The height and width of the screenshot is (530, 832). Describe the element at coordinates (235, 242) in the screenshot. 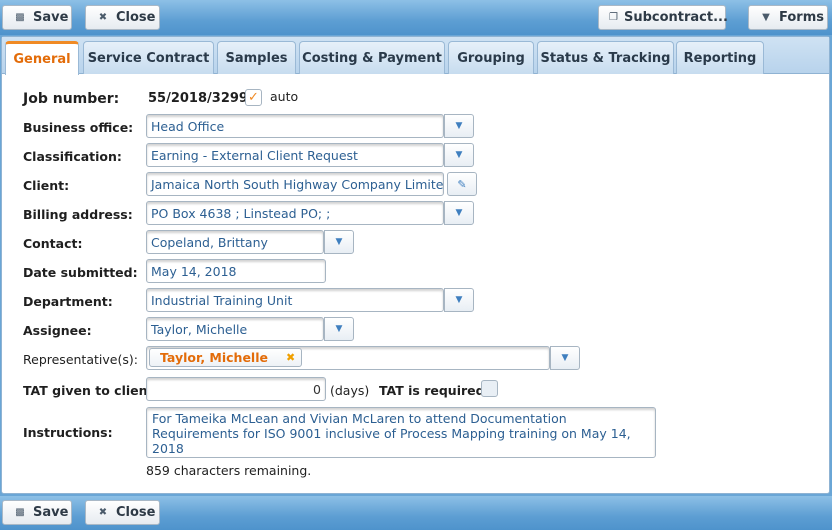

I see `contact-select: Copeland, Brittany` at that location.